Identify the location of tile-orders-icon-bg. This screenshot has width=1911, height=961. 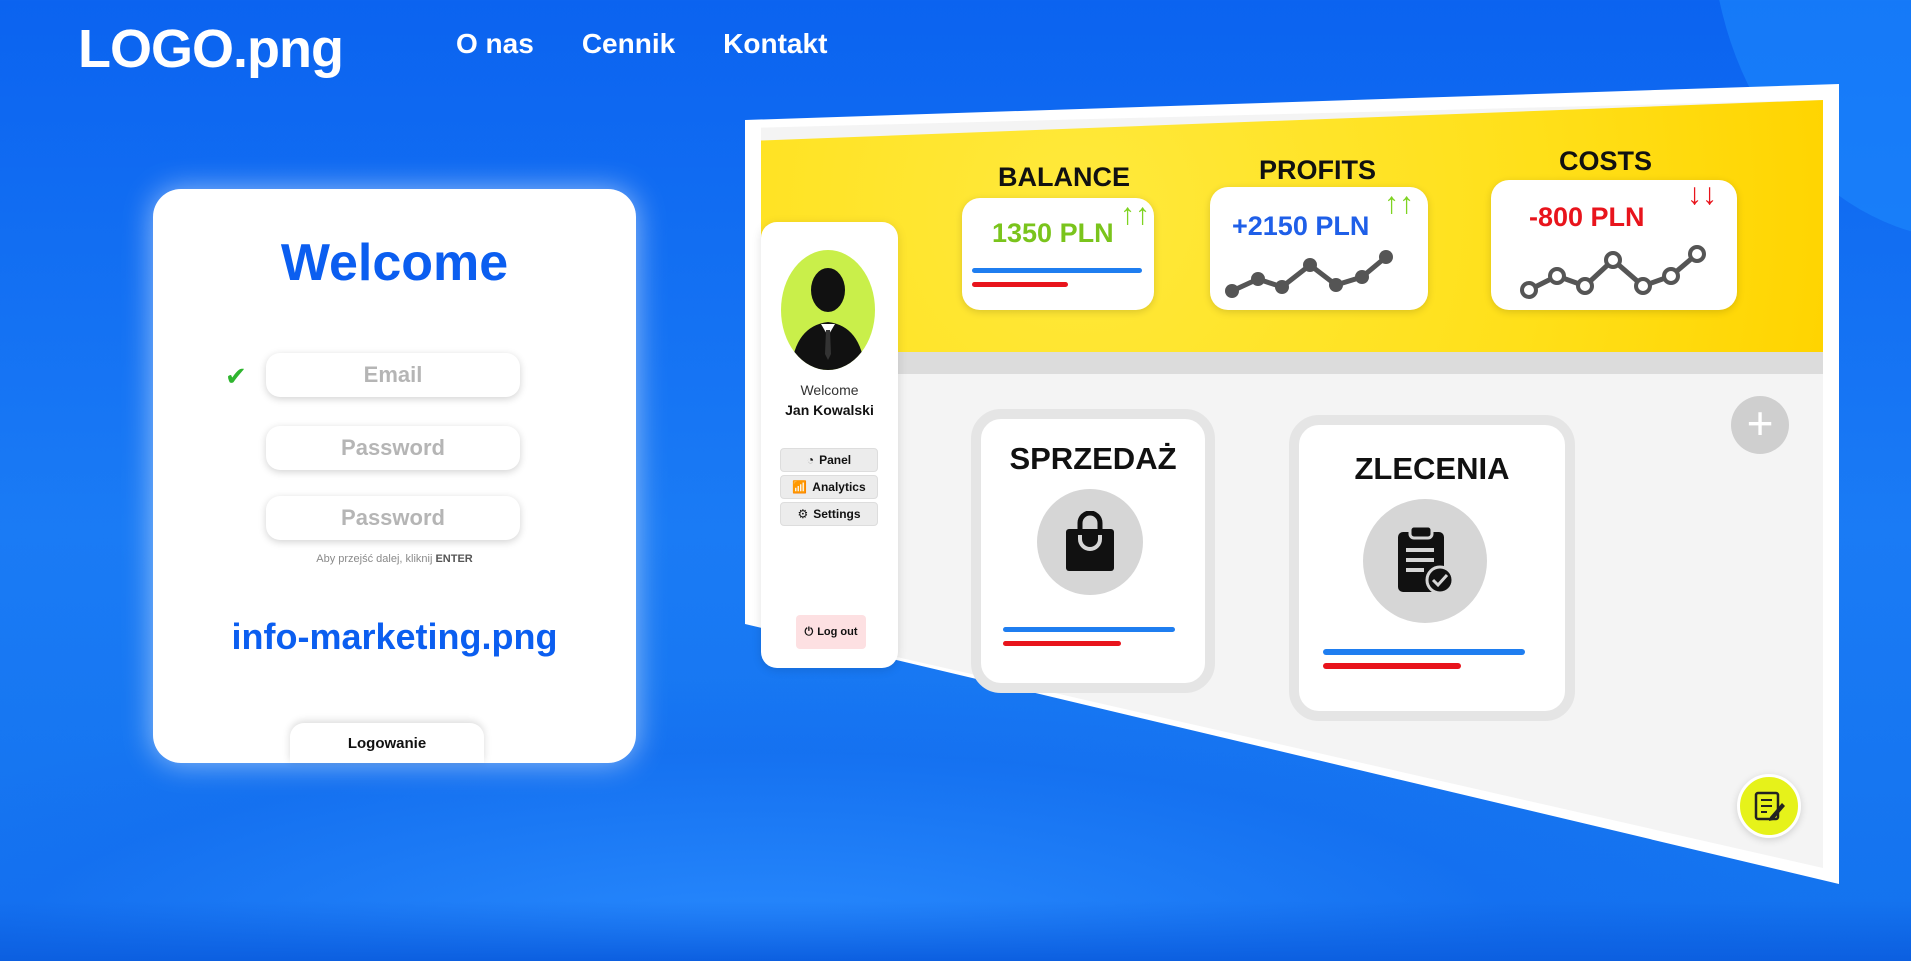
(1425, 561).